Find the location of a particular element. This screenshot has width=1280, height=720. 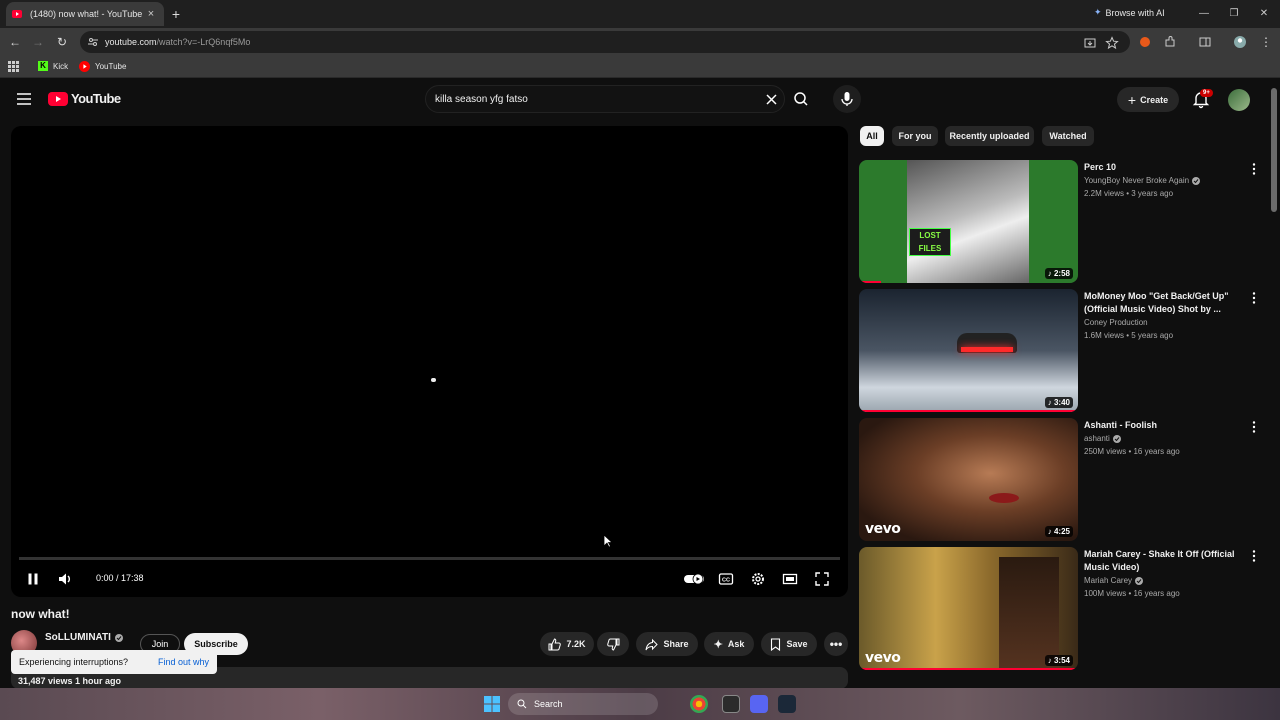

bookmark-label: YouTube is located at coordinates (111, 66).